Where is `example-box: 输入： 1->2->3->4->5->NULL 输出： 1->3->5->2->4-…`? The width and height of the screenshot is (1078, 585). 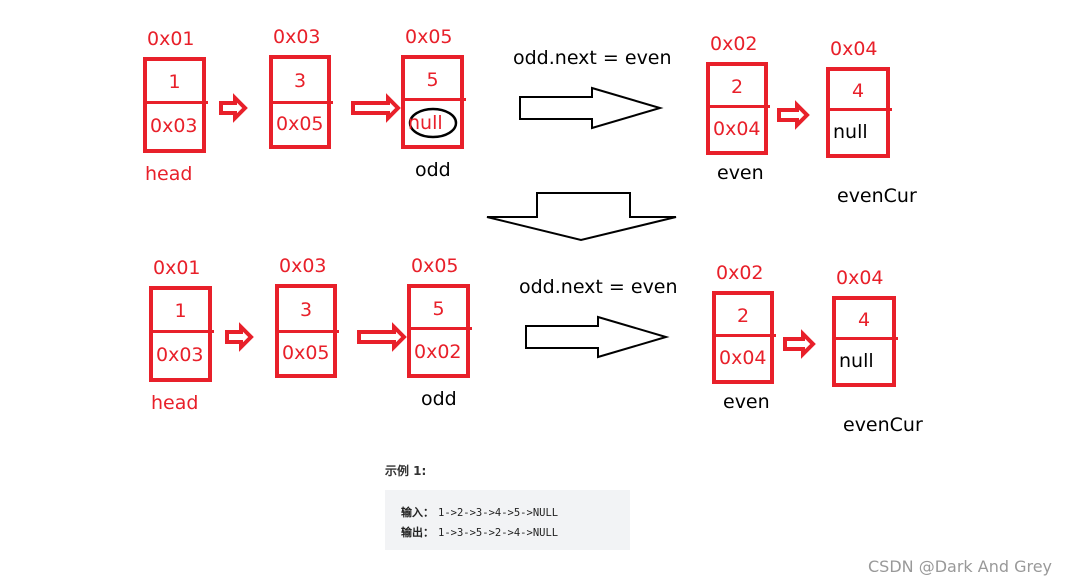 example-box: 输入： 1->2->3->4->5->NULL 输出： 1->3->5->2->4-… is located at coordinates (507, 520).